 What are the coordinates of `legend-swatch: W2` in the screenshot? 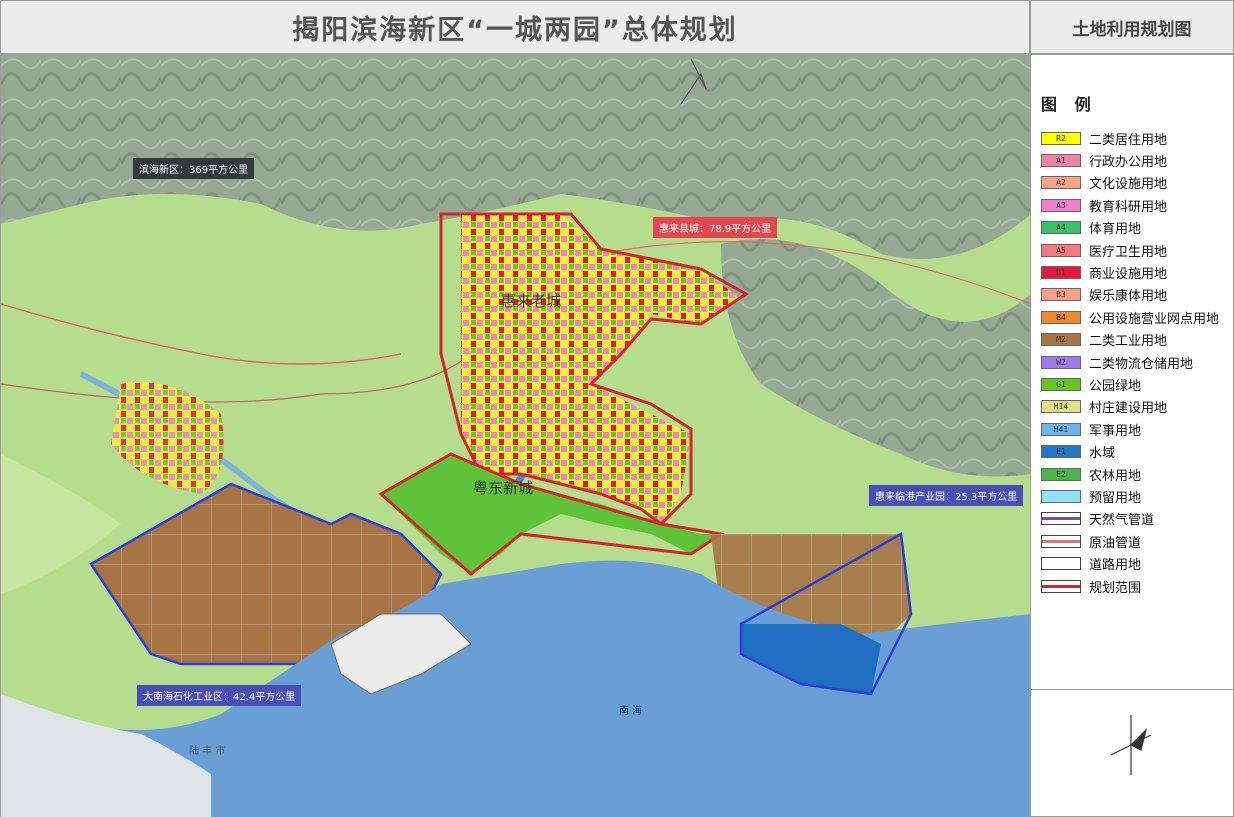 It's located at (1061, 362).